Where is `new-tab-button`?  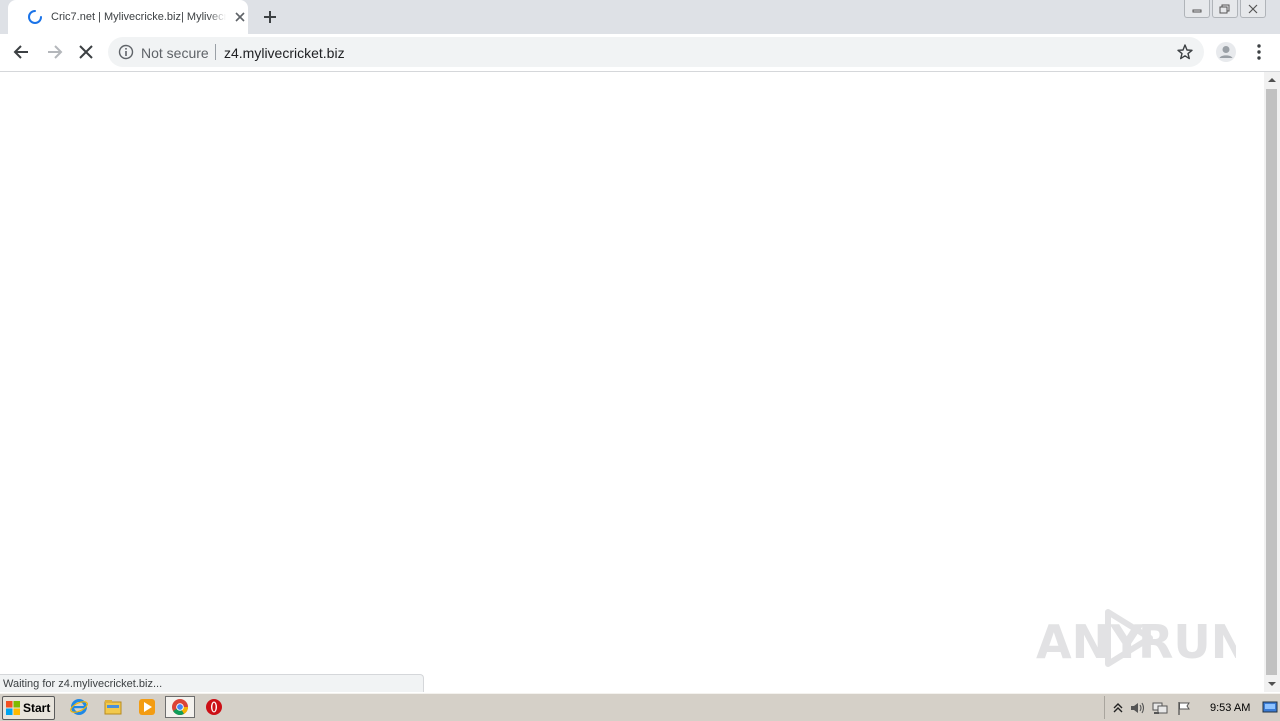 new-tab-button is located at coordinates (270, 17).